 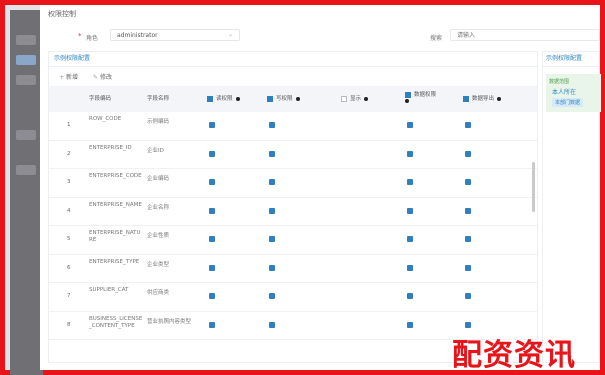 What do you see at coordinates (355, 98) in the screenshot?
I see `column-header-display: 显示` at bounding box center [355, 98].